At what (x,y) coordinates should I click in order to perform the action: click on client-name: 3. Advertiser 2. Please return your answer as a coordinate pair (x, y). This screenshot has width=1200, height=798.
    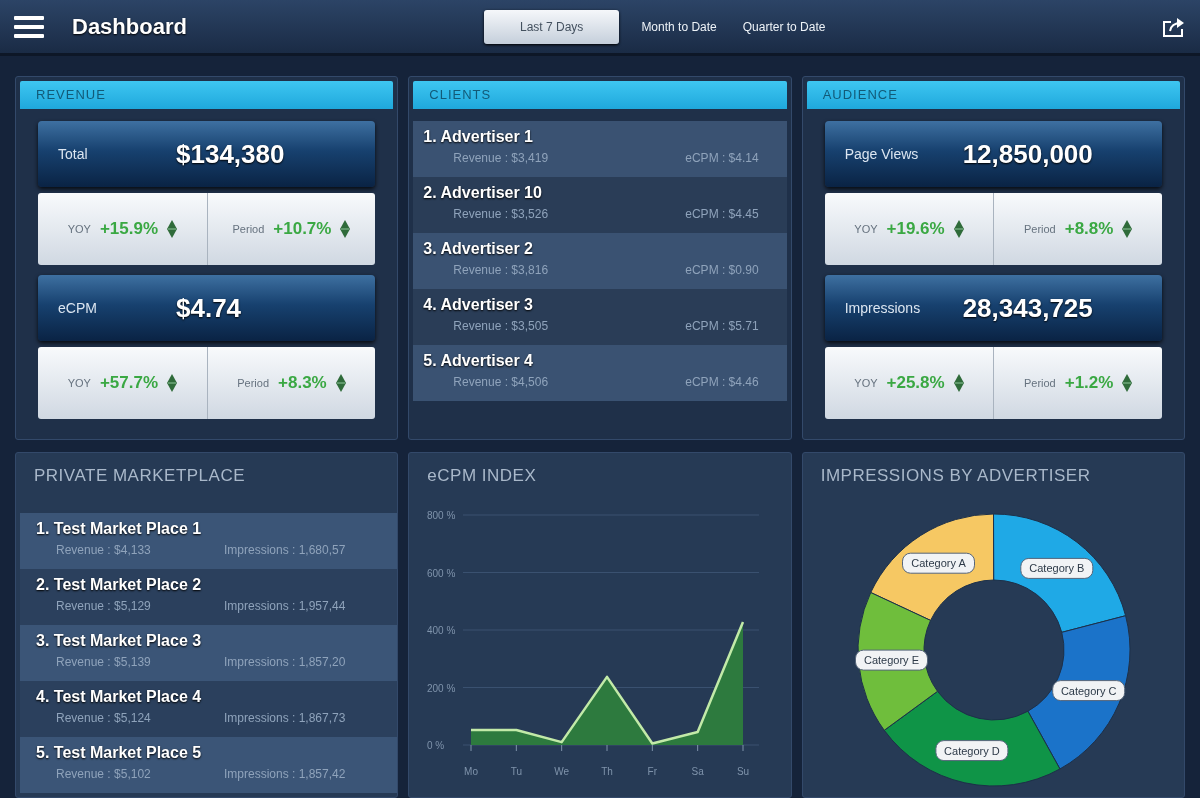
    Looking at the image, I should click on (478, 249).